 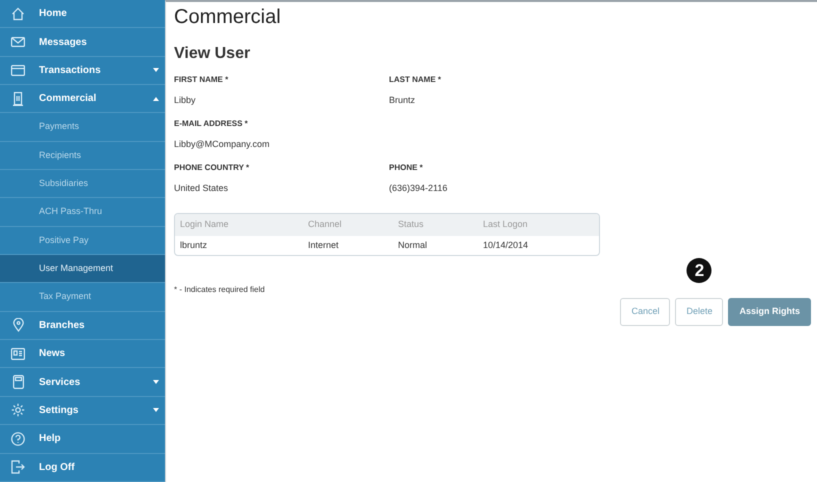 What do you see at coordinates (202, 80) in the screenshot?
I see `field-label: FIRST NAME *` at bounding box center [202, 80].